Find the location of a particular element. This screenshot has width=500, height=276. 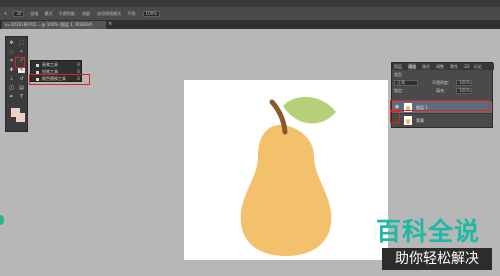

document-tab-strip: u=3026189701... @ 100% (图层 1, RGB/8#) × is located at coordinates (250, 24).